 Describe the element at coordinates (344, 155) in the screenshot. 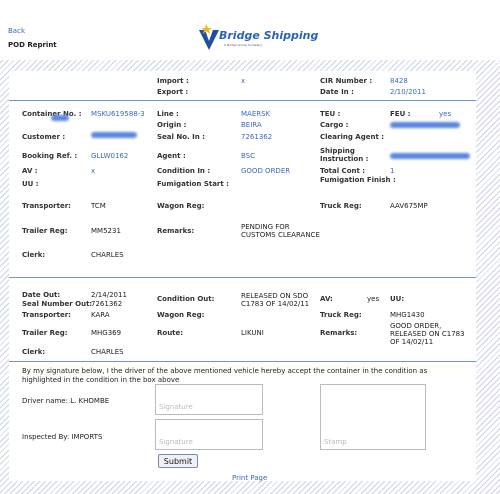

I see `shipping-label: Shipping Instruction :` at that location.